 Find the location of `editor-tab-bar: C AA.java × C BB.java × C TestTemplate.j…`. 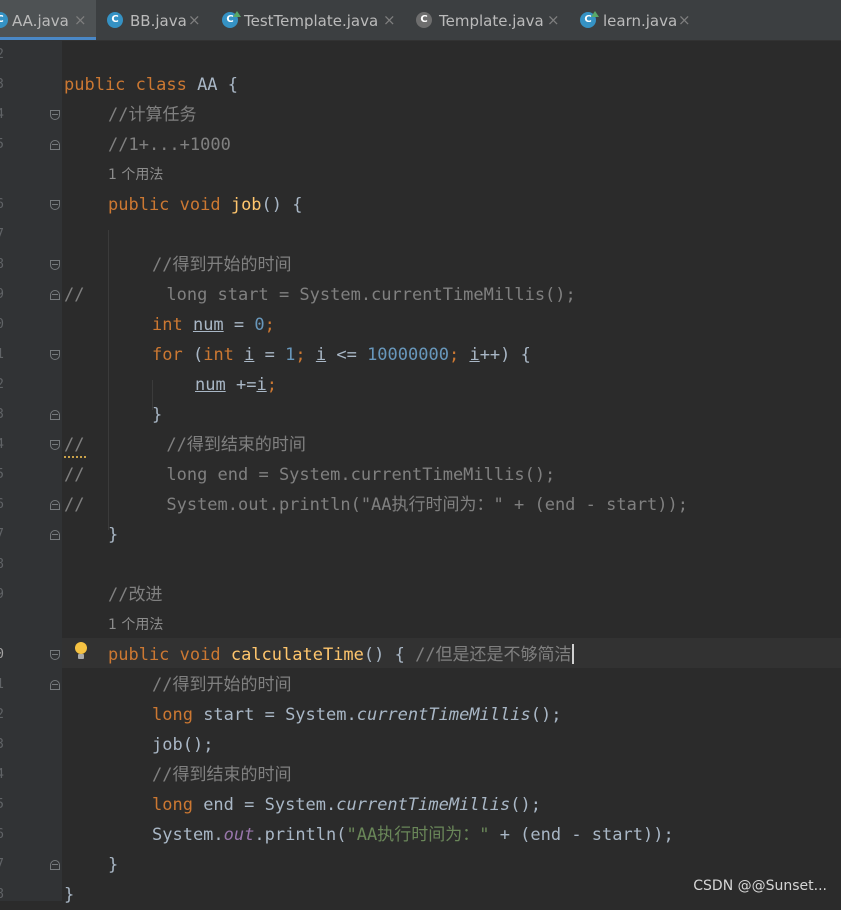

editor-tab-bar: C AA.java × C BB.java × C TestTemplate.j… is located at coordinates (420, 20).